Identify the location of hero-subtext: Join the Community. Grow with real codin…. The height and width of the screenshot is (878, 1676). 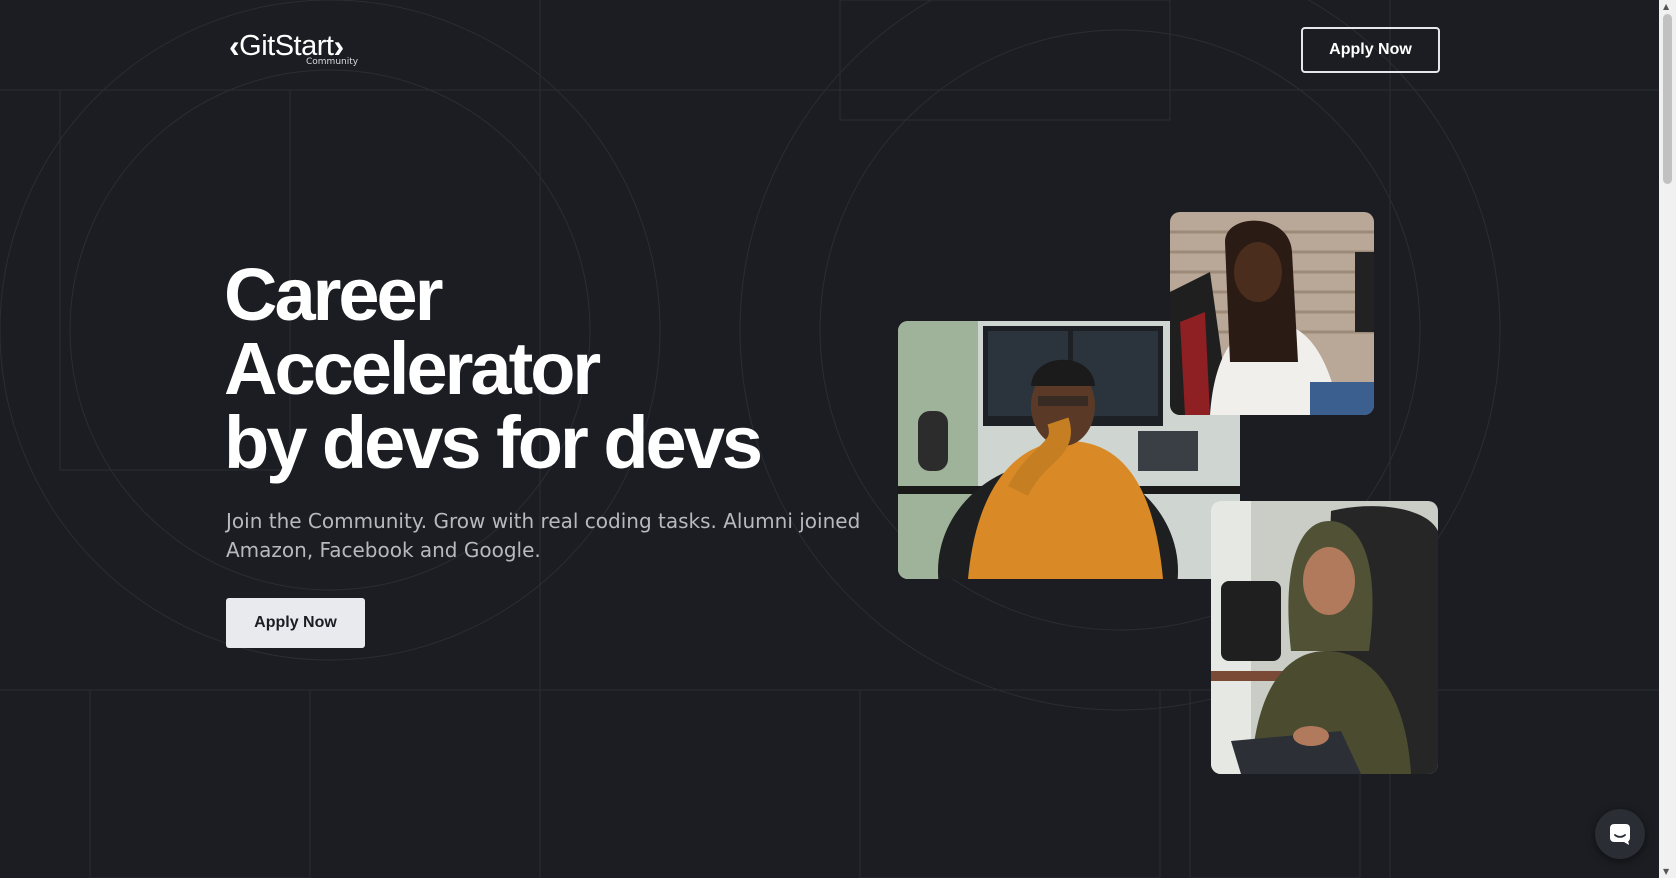
(543, 535).